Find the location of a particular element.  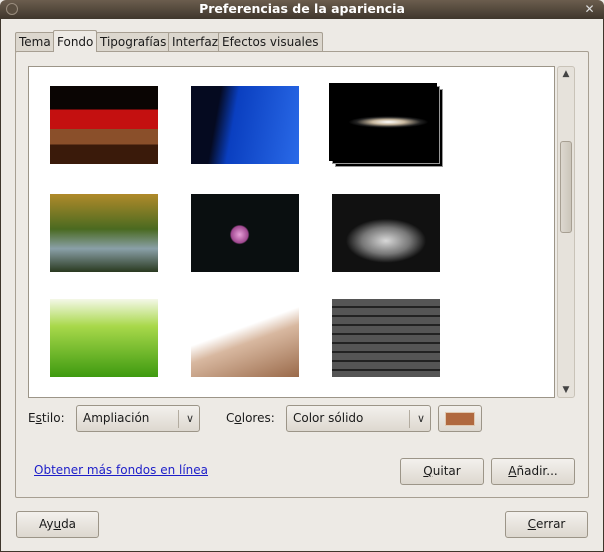

title-bar: Preferencias de la apariencia is located at coordinates (302, 9).